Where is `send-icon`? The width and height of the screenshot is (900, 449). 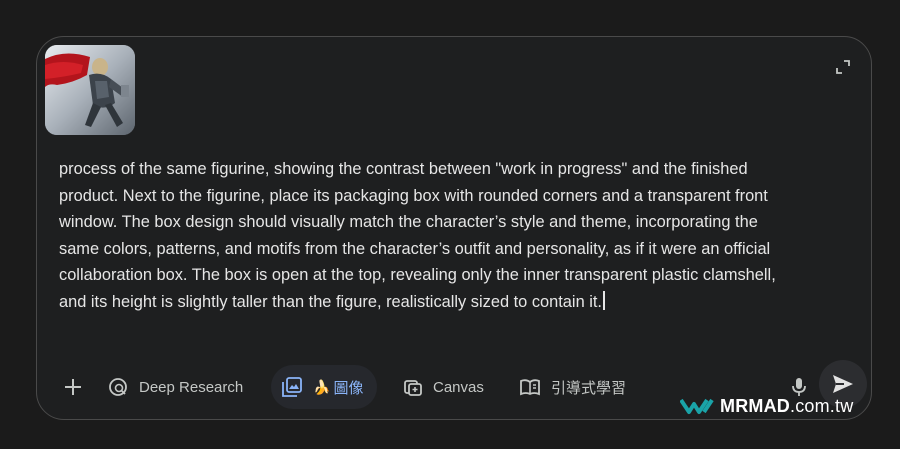
send-icon is located at coordinates (843, 384).